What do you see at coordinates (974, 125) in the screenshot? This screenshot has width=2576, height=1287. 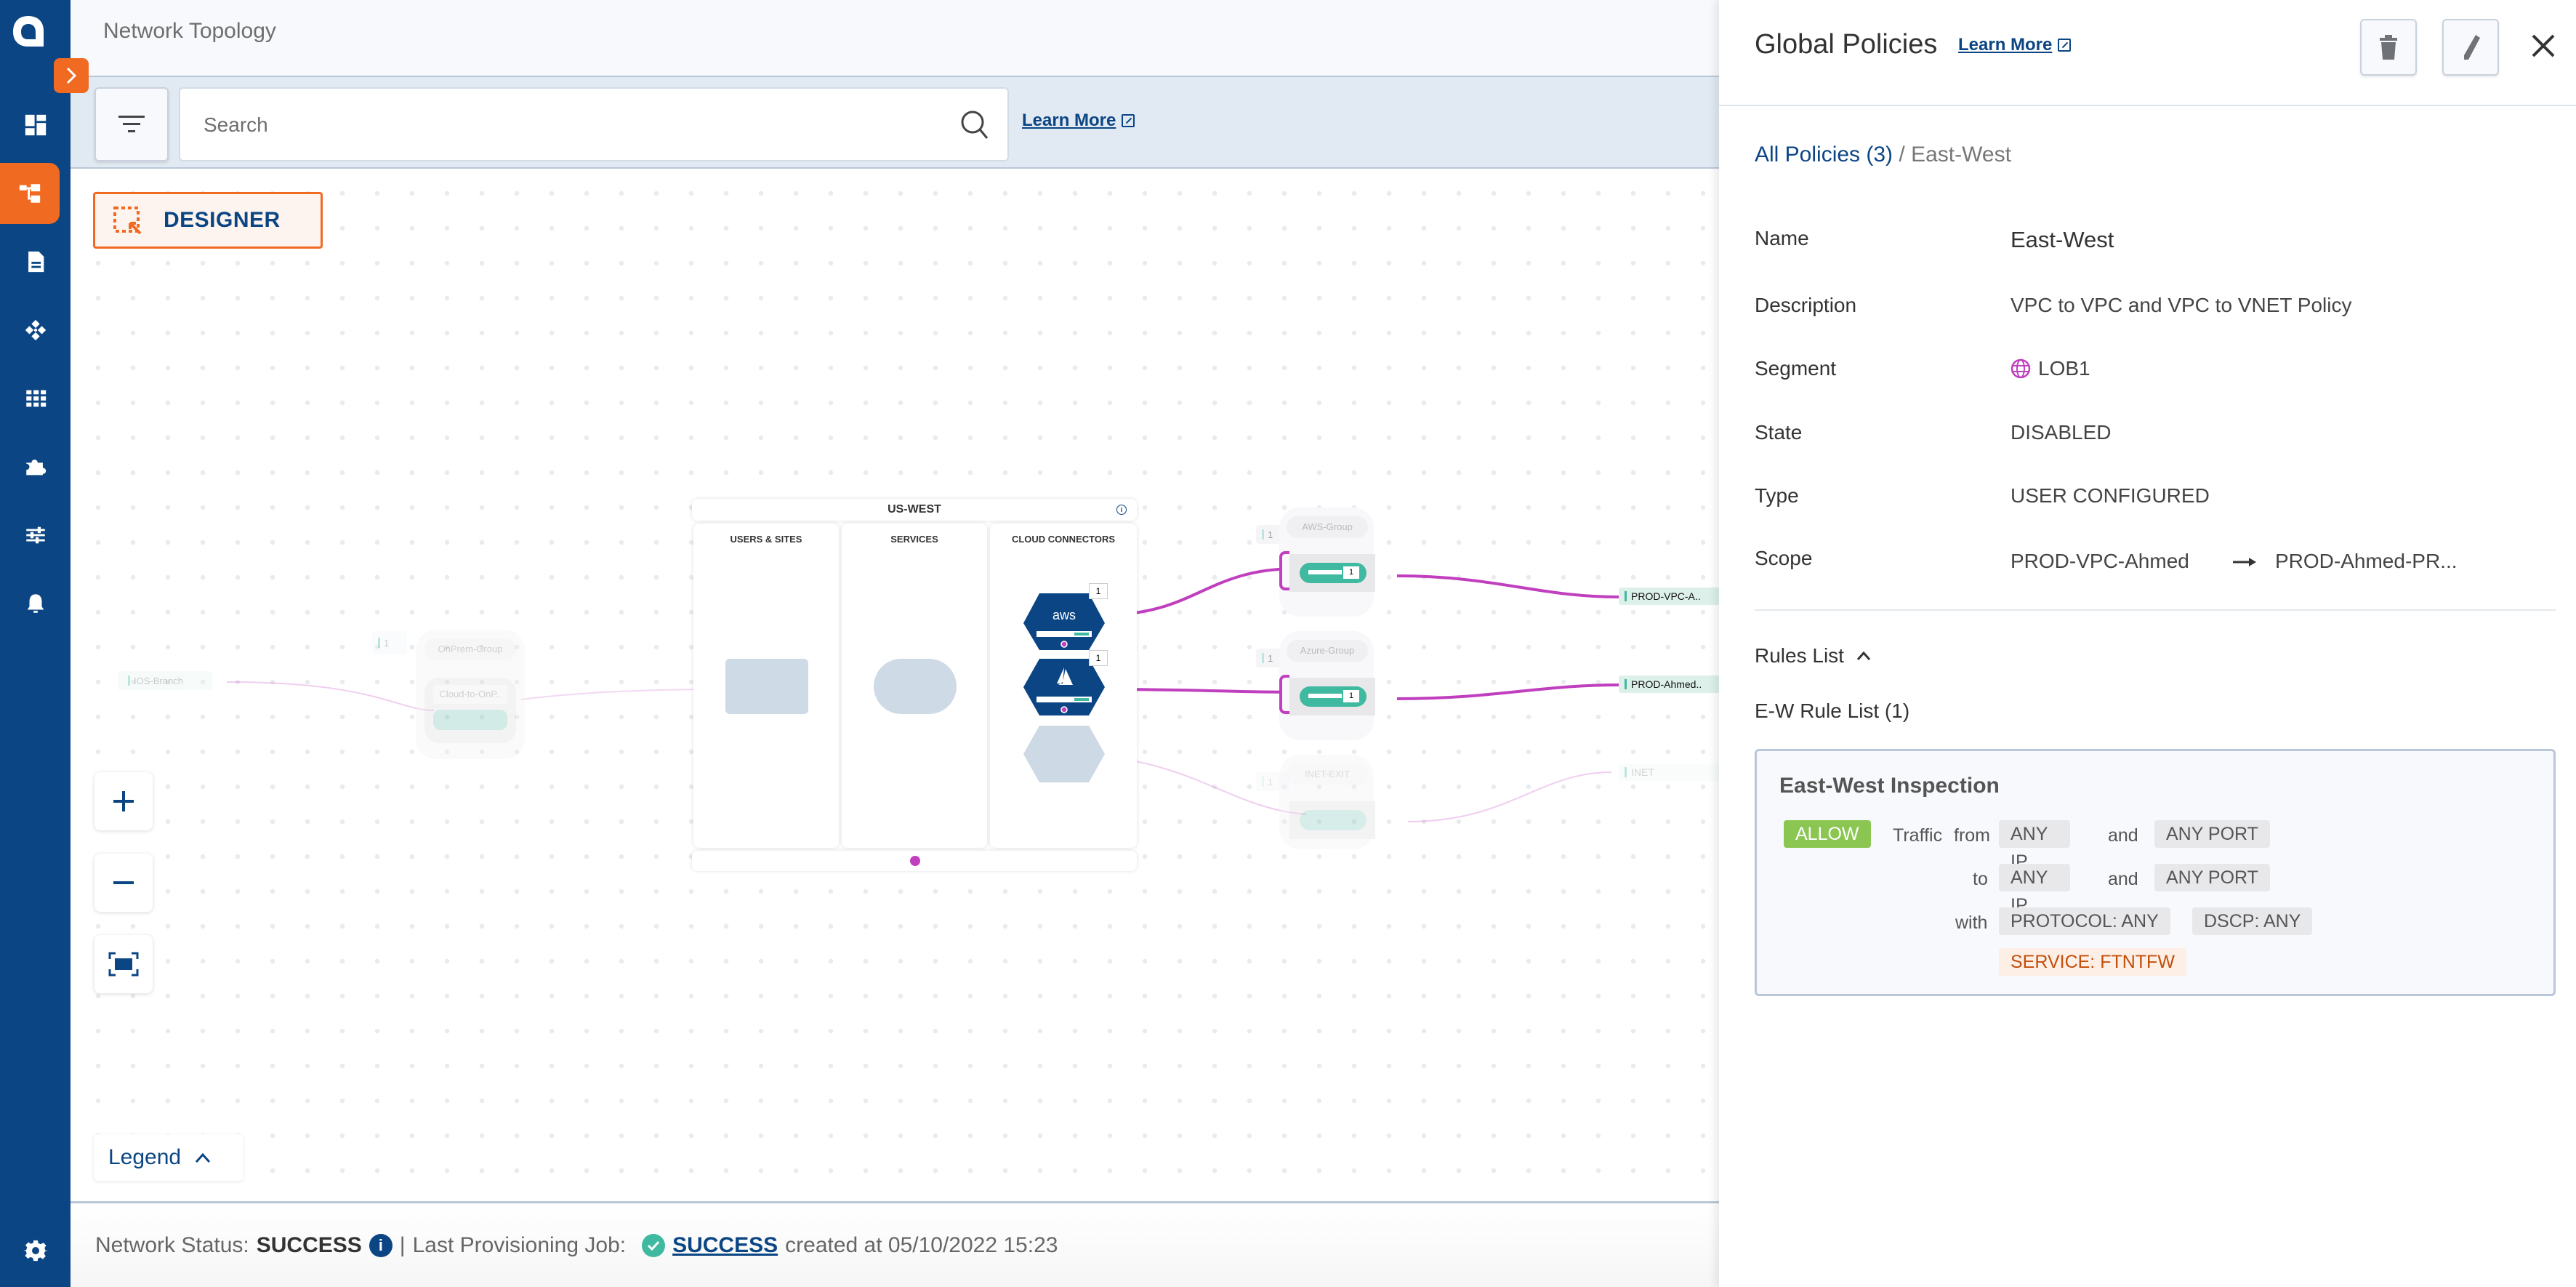 I see `search-icon` at bounding box center [974, 125].